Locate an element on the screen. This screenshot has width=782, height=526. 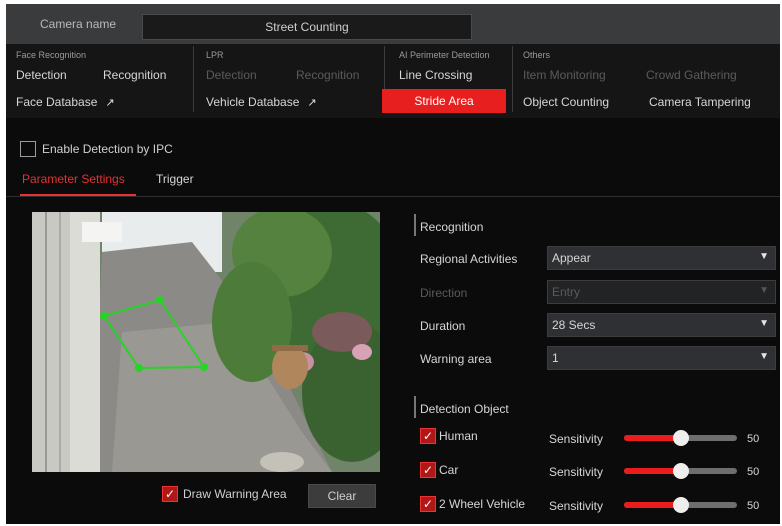
menu-vehicle-database: Vehicle Database ↗ is located at coordinates (261, 102).